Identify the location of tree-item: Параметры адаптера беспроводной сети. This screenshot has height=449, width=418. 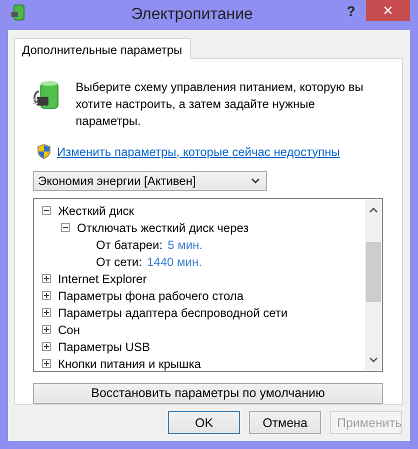
(173, 313).